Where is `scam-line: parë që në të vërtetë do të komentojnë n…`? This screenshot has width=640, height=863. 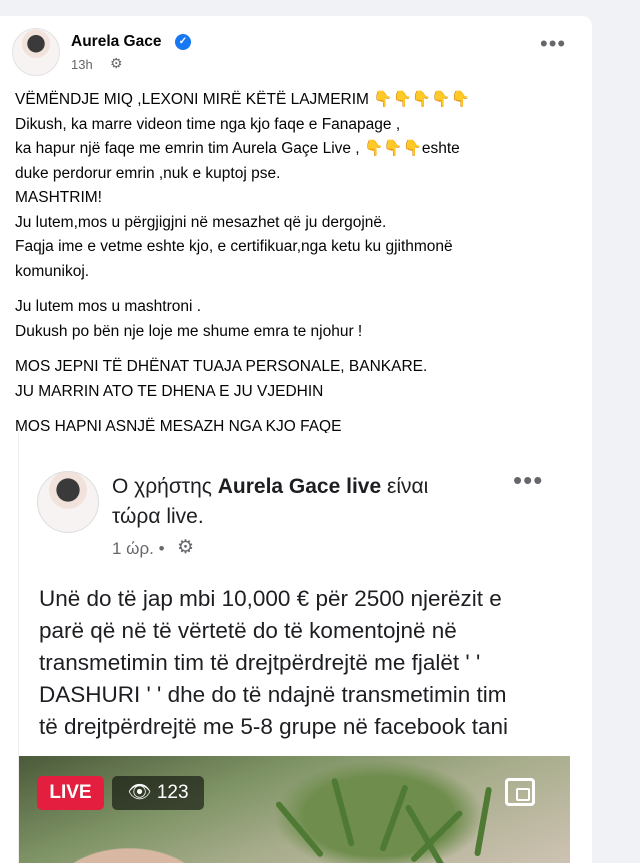
scam-line: parë që në të vërtetë do të komentojnë n… is located at coordinates (248, 630).